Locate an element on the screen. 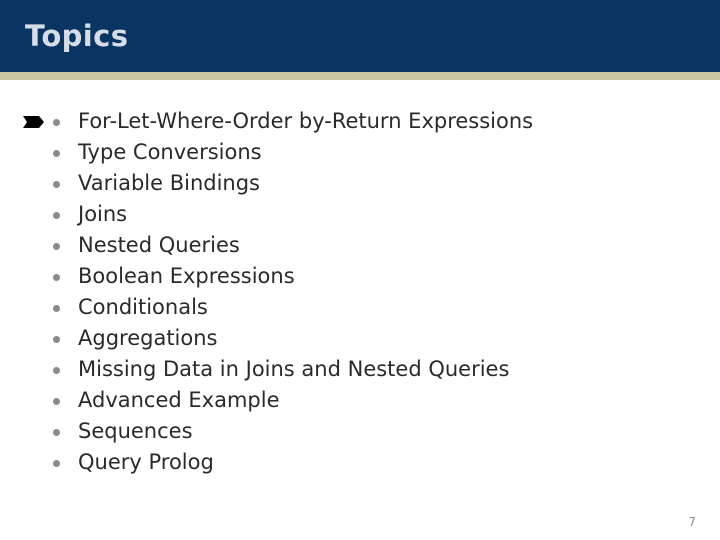  list-item: Aggregations is located at coordinates (360, 338).